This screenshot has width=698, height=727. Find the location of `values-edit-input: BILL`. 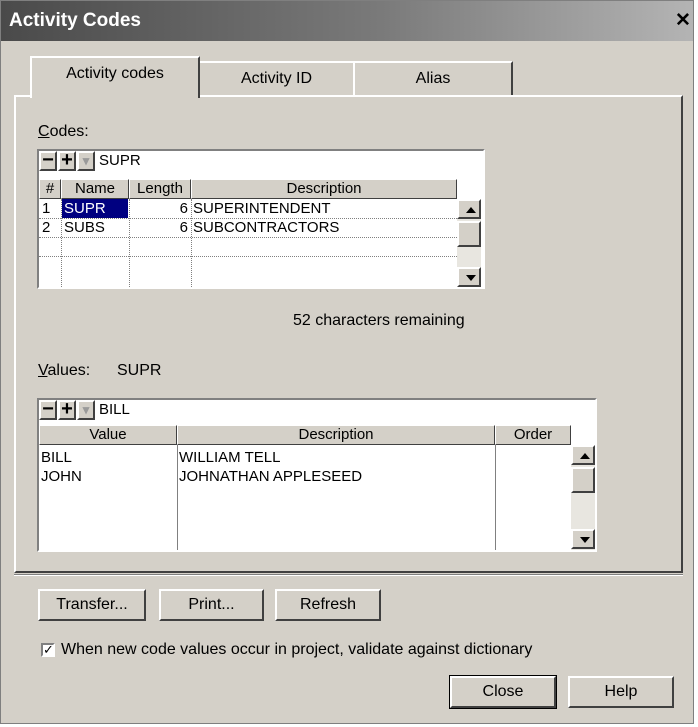

values-edit-input: BILL is located at coordinates (114, 409).